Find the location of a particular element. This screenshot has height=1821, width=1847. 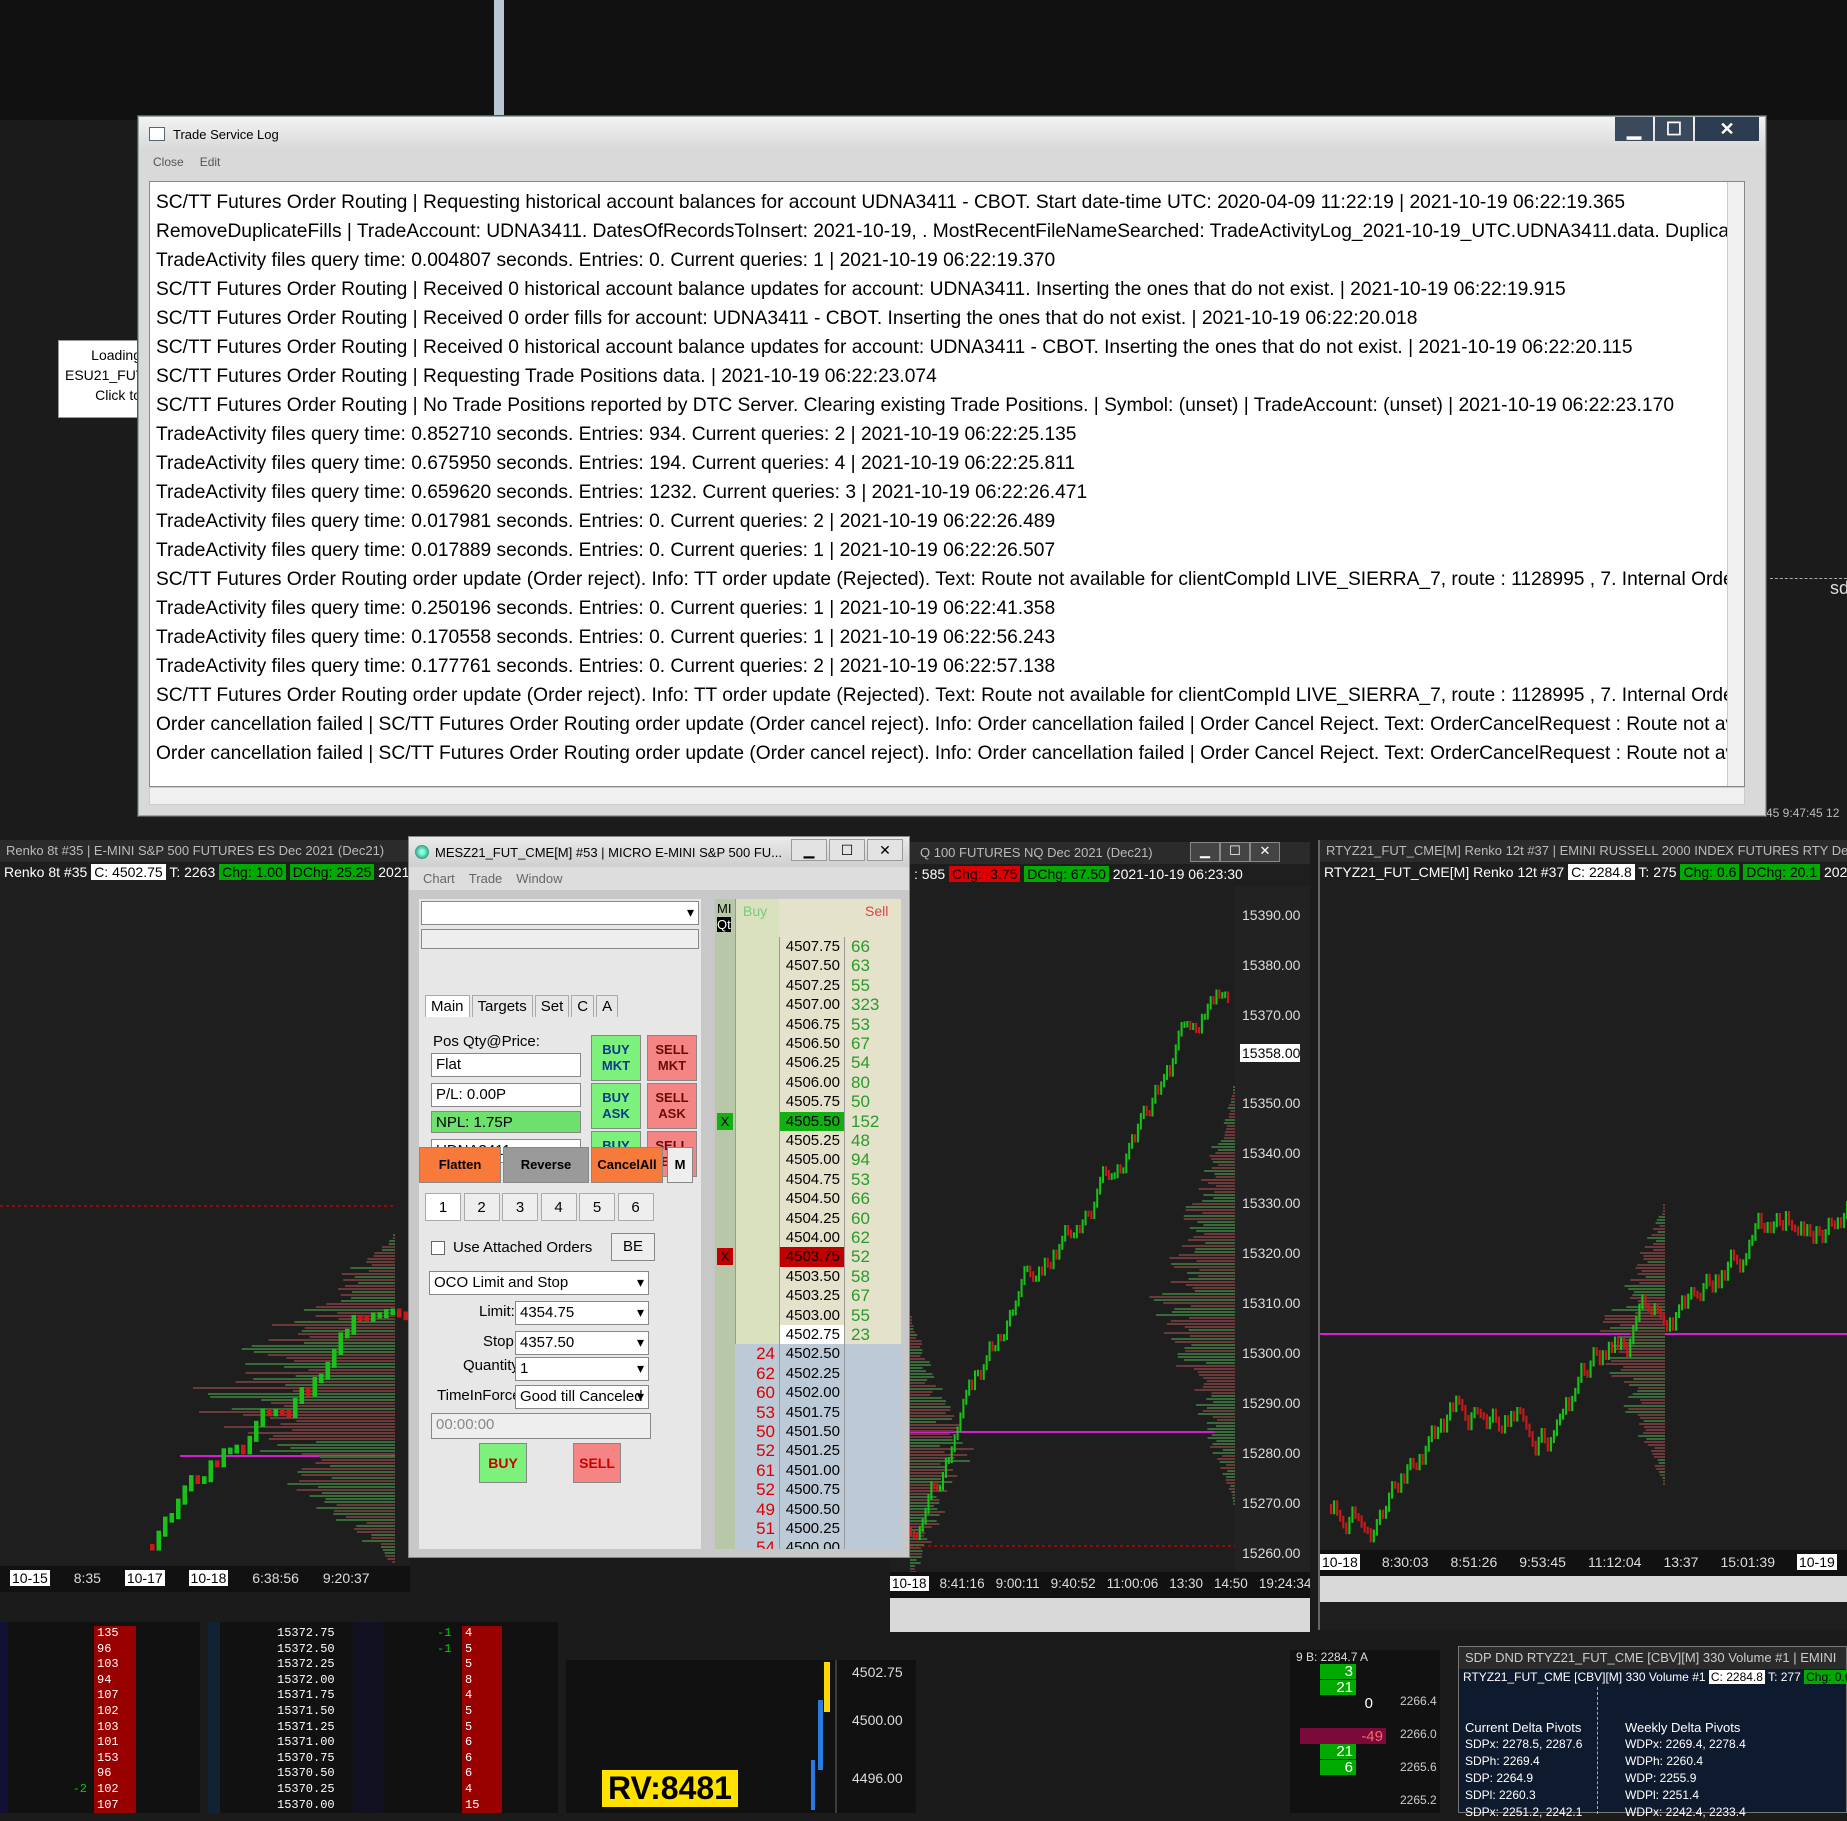

sell-market-button: SELL MKT is located at coordinates (672, 1058).